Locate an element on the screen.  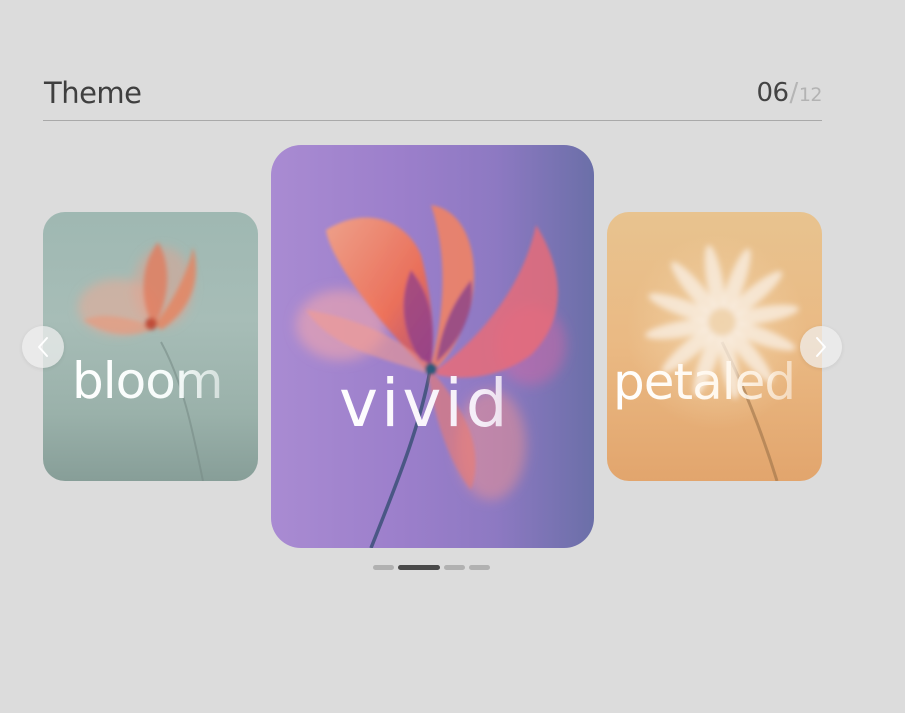
next-button is located at coordinates (821, 347).